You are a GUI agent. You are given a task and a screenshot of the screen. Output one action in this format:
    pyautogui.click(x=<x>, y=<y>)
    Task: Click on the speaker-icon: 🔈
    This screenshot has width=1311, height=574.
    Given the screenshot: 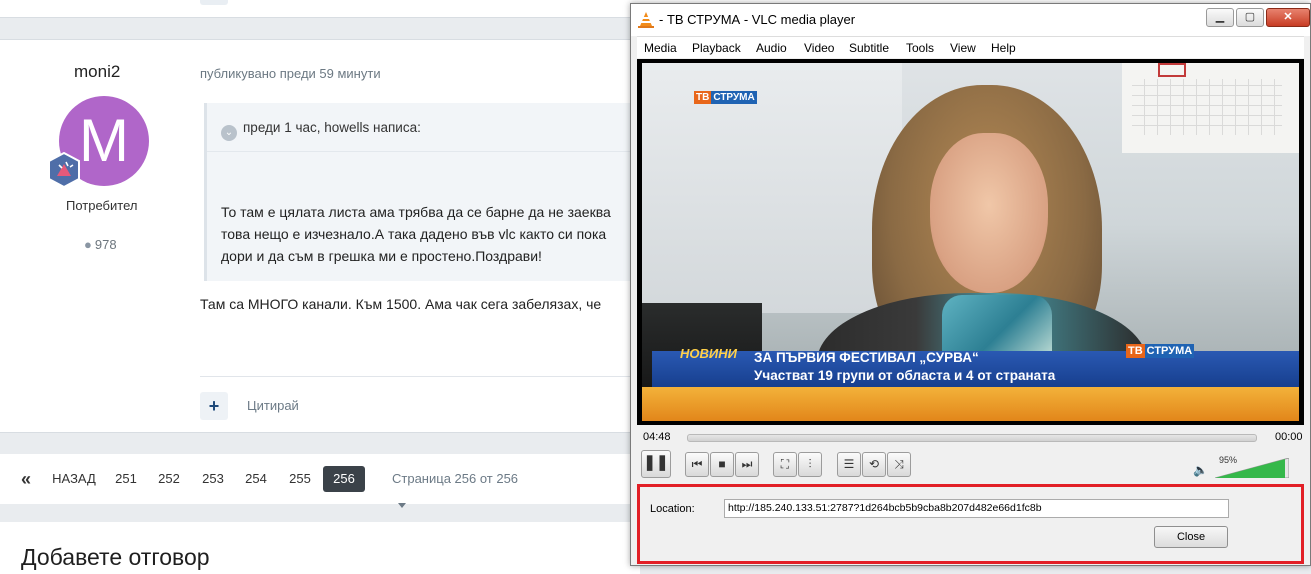 What is the action you would take?
    pyautogui.click(x=1200, y=470)
    